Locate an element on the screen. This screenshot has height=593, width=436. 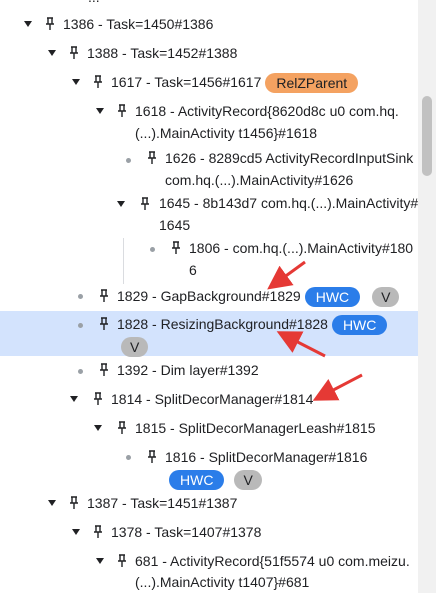
relz-parent-chip: RelZParent is located at coordinates (312, 83).